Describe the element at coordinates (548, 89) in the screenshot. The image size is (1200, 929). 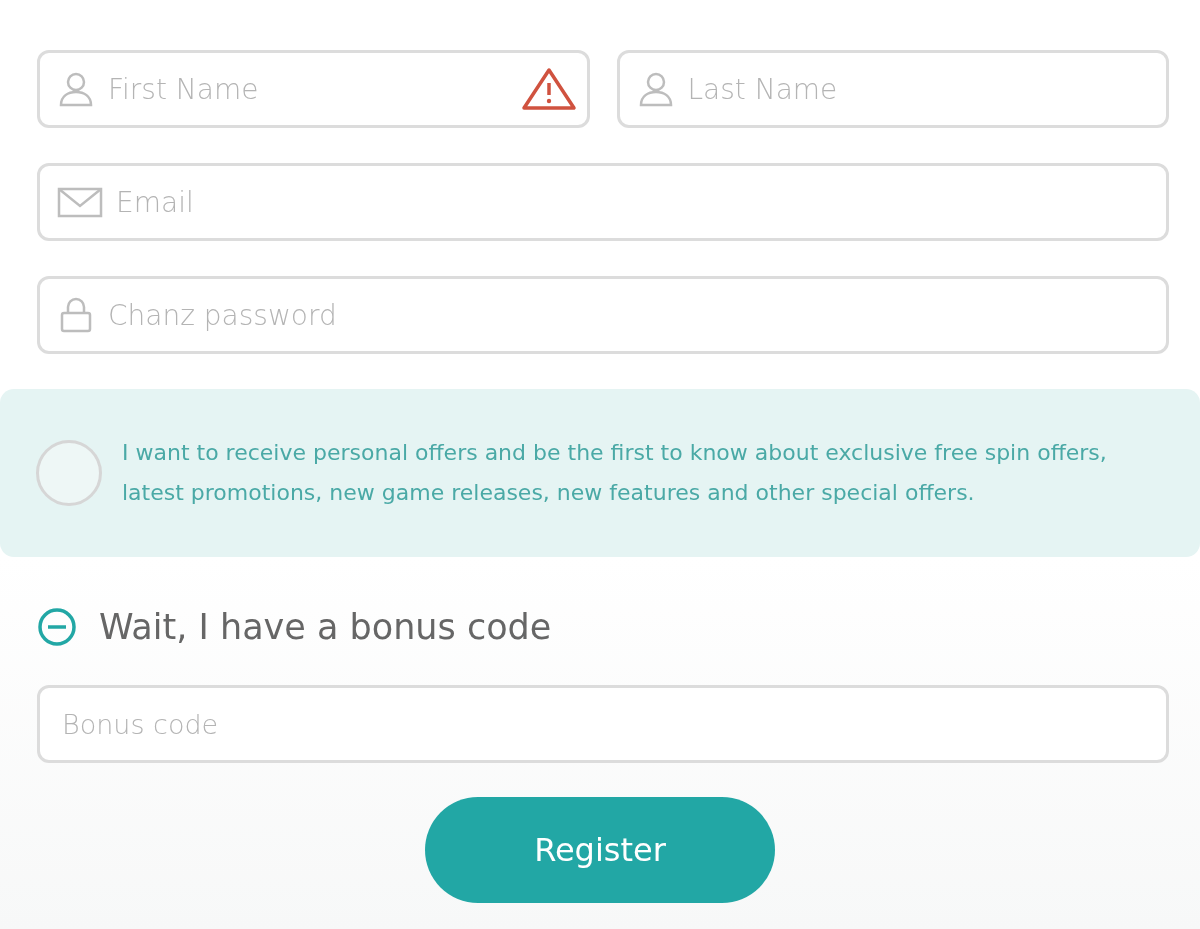
I see `warning-icon` at that location.